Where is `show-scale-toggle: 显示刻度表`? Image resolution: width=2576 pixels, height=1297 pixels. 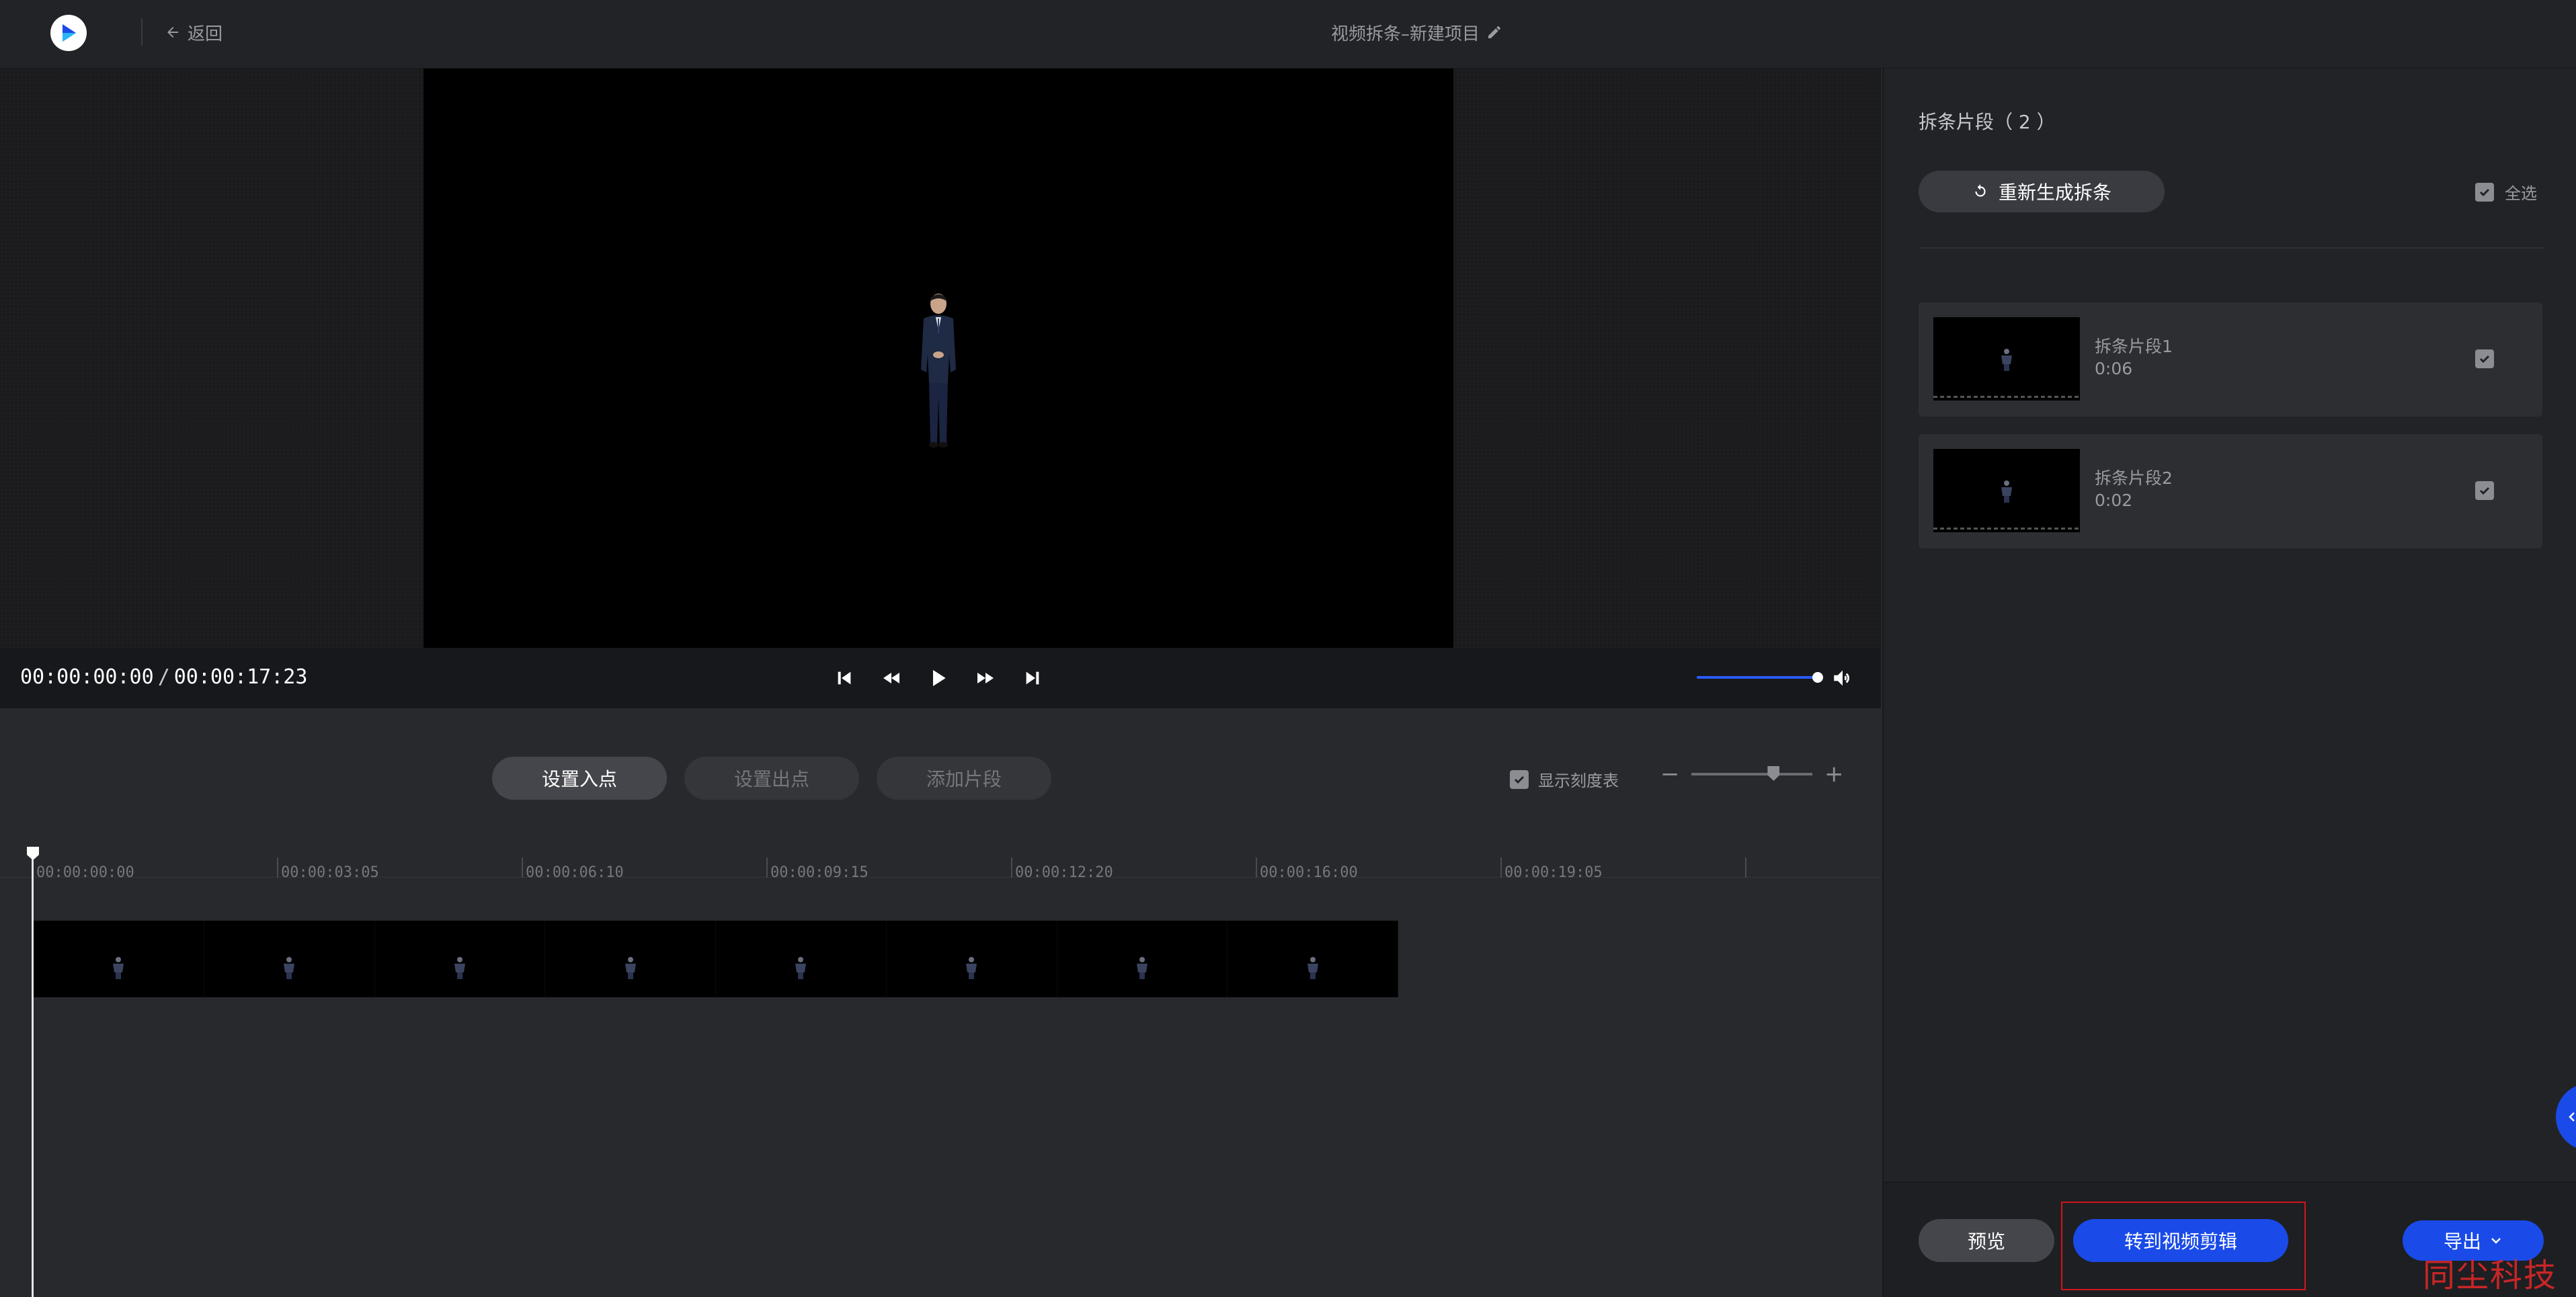 show-scale-toggle: 显示刻度表 is located at coordinates (1564, 779).